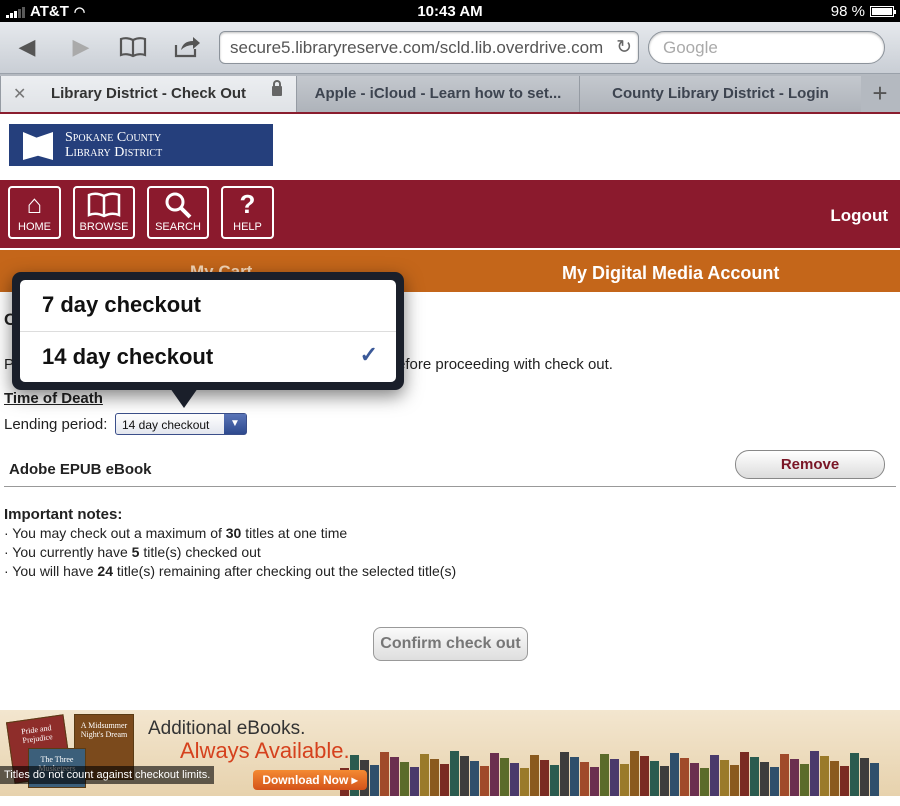 Image resolution: width=900 pixels, height=806 pixels. I want to click on lending-period-value: 14 day checkout, so click(166, 425).